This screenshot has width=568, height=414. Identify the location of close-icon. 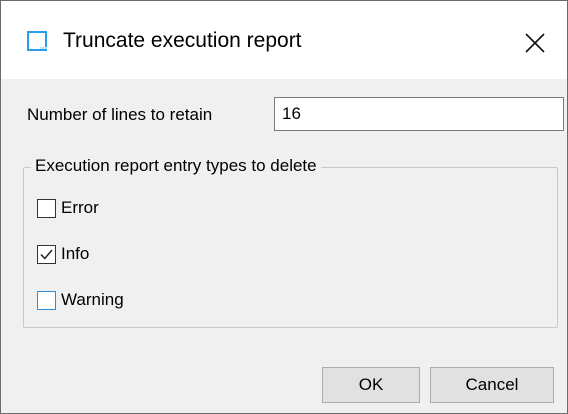
(535, 43).